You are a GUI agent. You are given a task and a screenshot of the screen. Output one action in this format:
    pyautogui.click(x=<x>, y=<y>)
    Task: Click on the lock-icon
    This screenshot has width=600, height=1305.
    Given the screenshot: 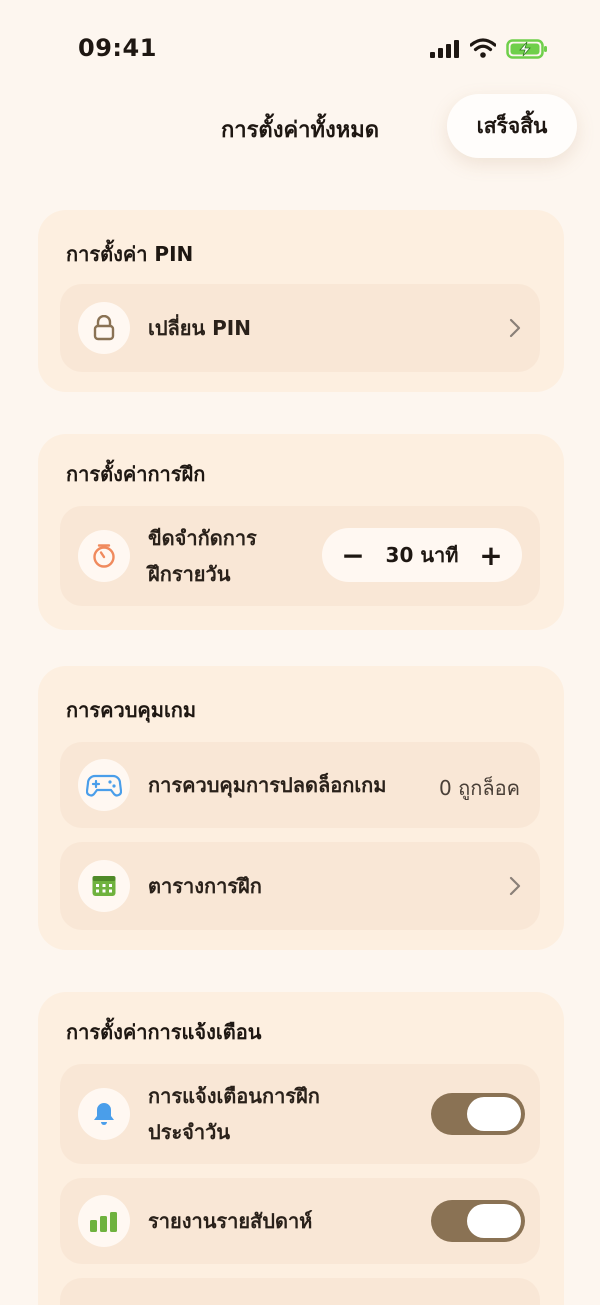 What is the action you would take?
    pyautogui.click(x=104, y=328)
    